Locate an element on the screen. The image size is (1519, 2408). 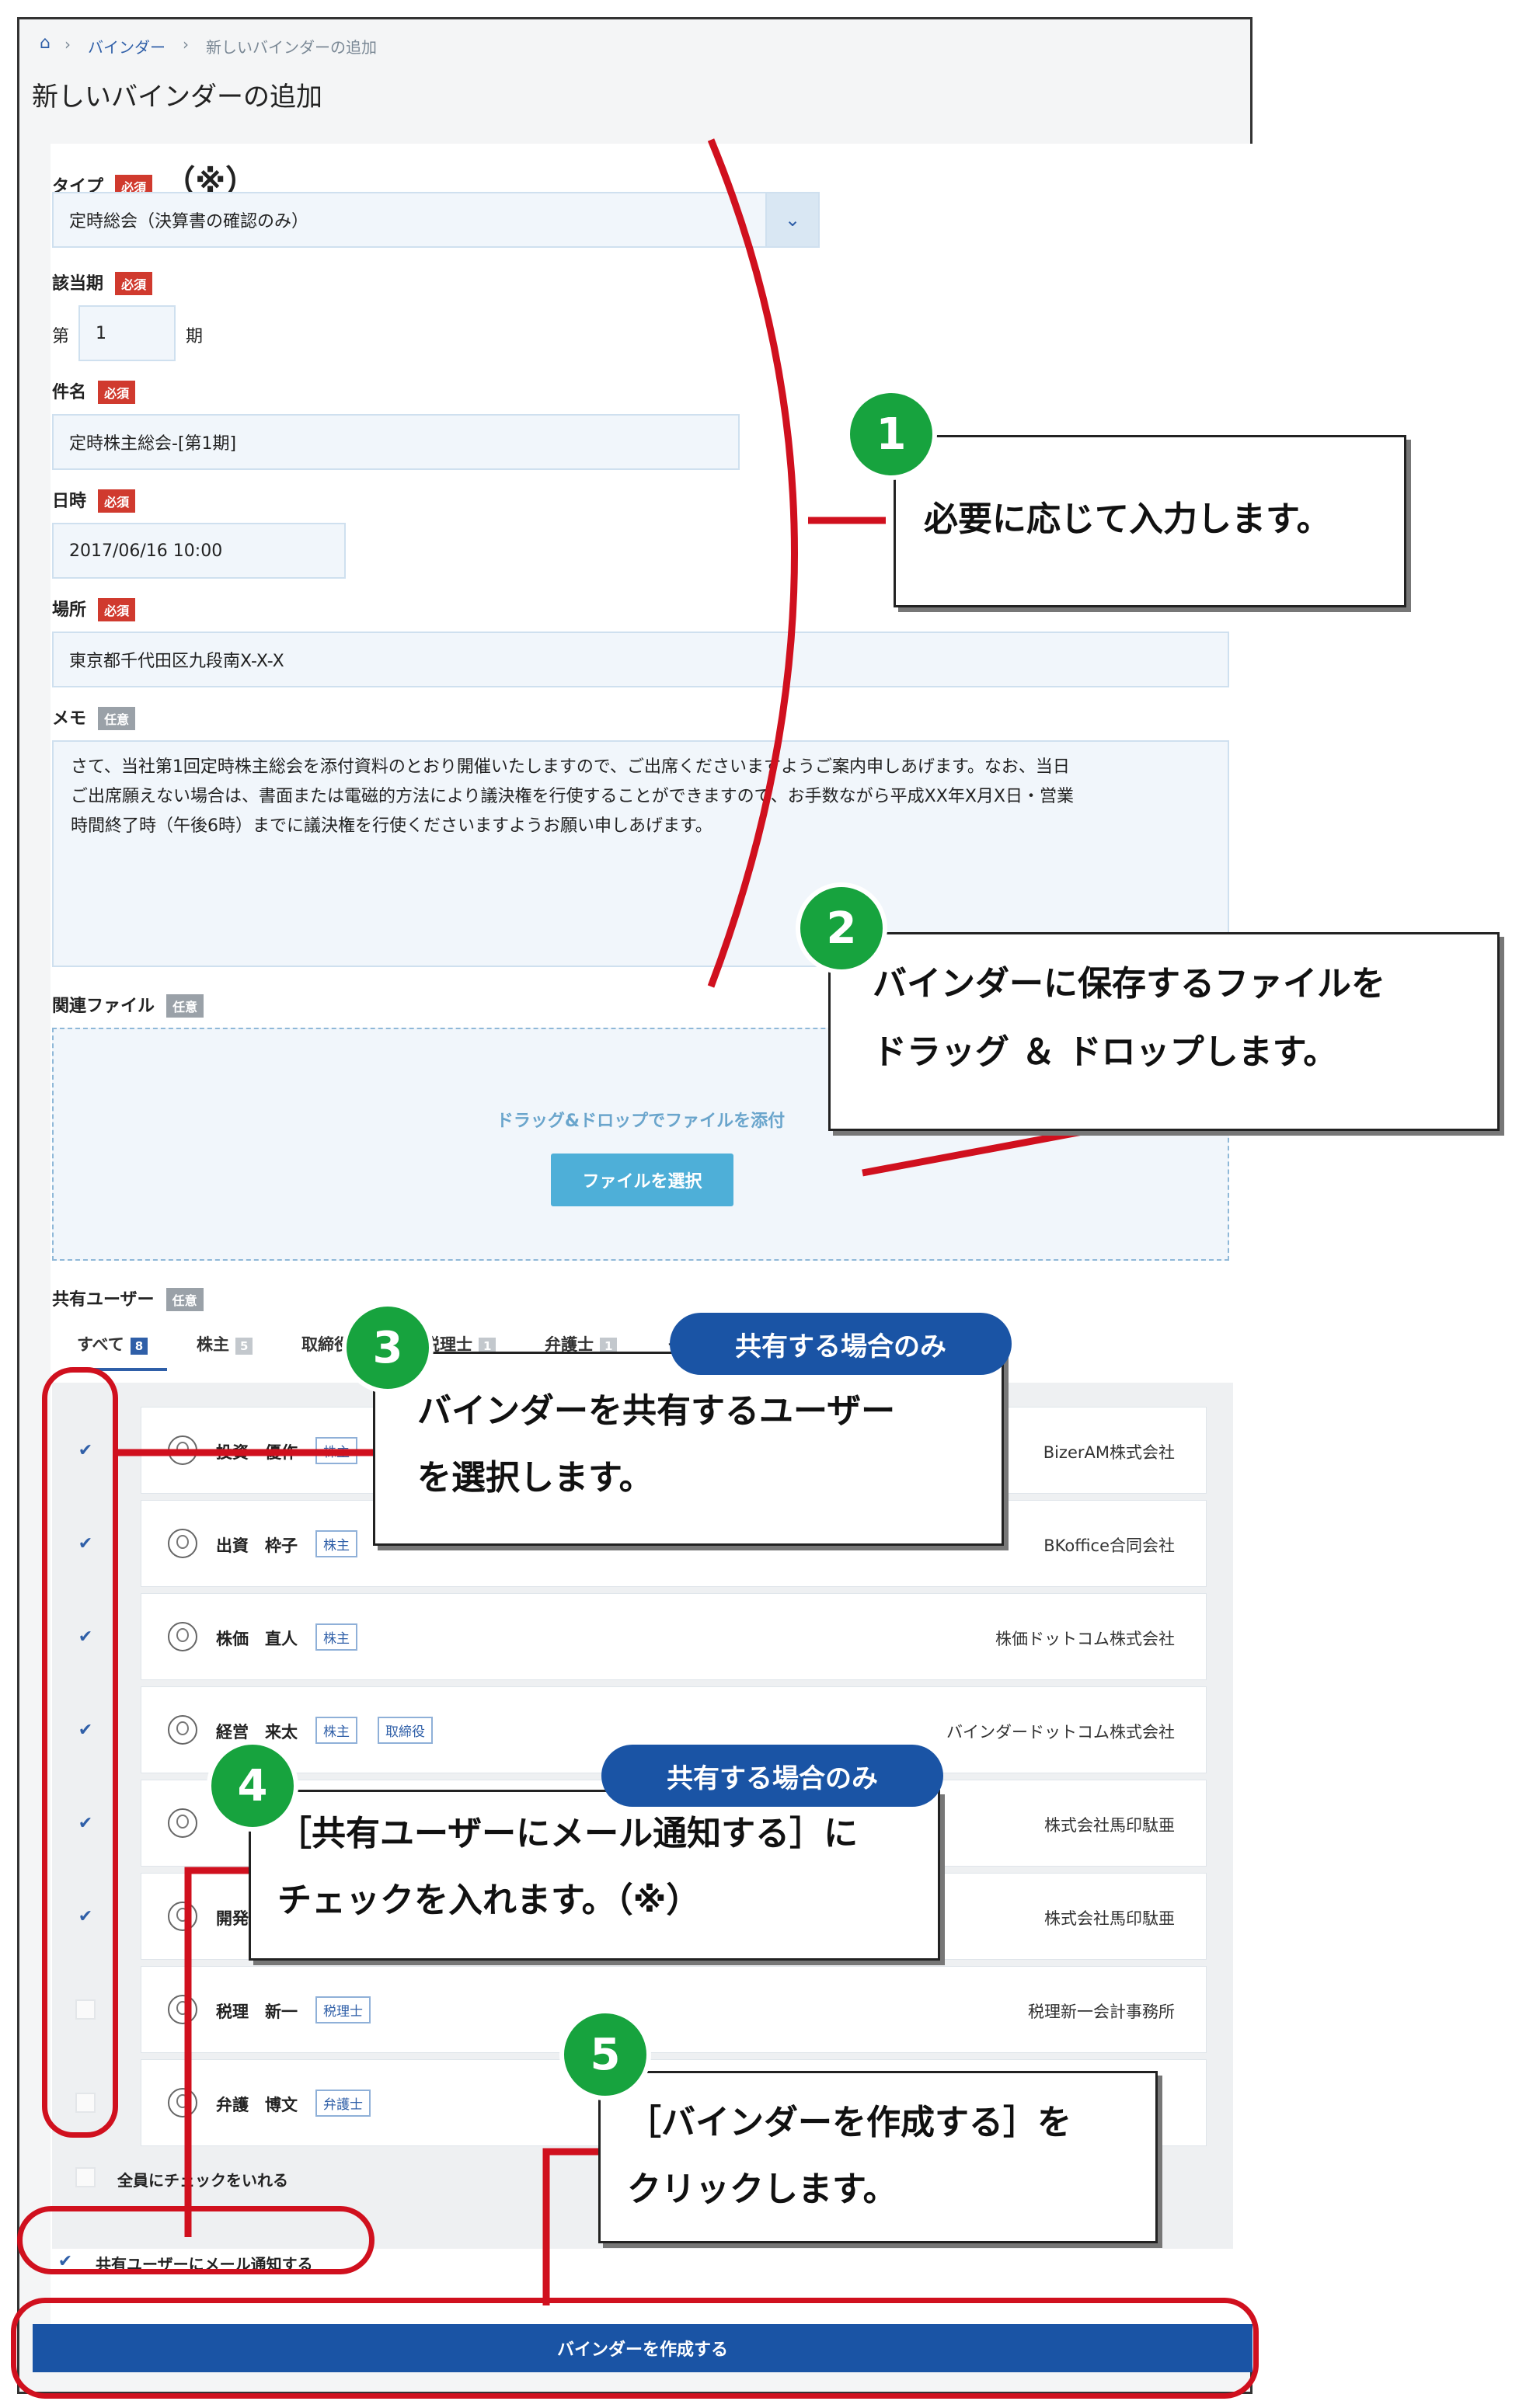
step-2-badge: 2 is located at coordinates (841, 928).